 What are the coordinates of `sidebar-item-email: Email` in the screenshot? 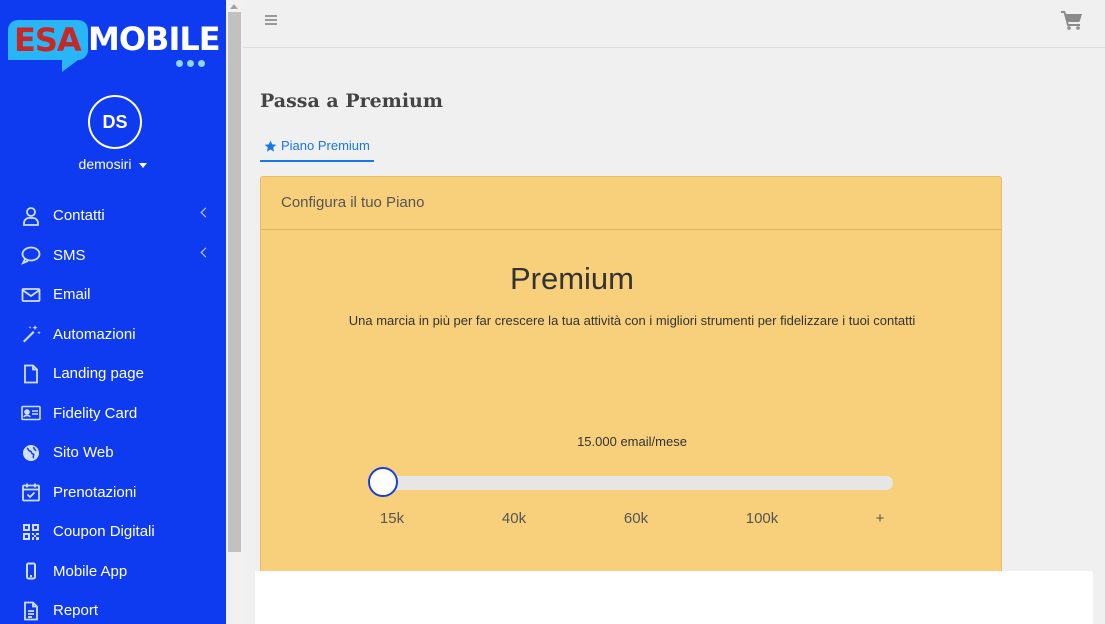 It's located at (113, 295).